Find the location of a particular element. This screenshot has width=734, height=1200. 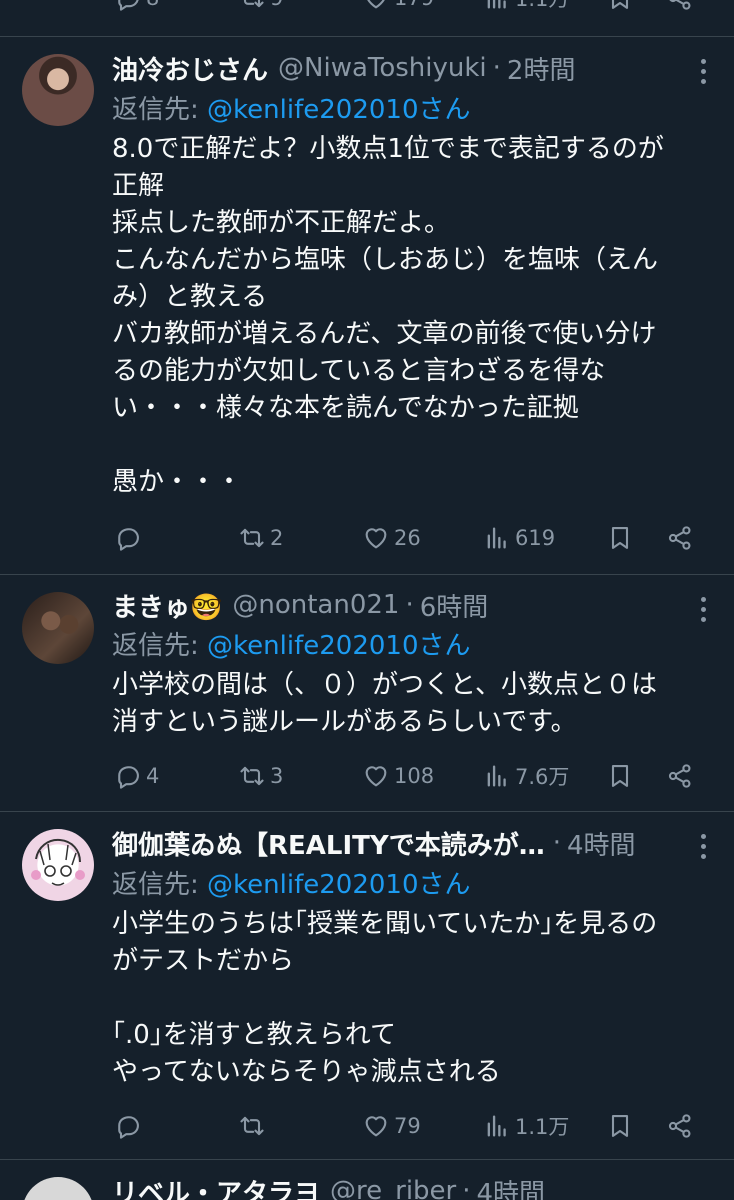

tweet-text: 小学校の間は（、０）がつくと、小数点と０は 消すという謎ルールがあるらしいです。 is located at coordinates (412, 704).